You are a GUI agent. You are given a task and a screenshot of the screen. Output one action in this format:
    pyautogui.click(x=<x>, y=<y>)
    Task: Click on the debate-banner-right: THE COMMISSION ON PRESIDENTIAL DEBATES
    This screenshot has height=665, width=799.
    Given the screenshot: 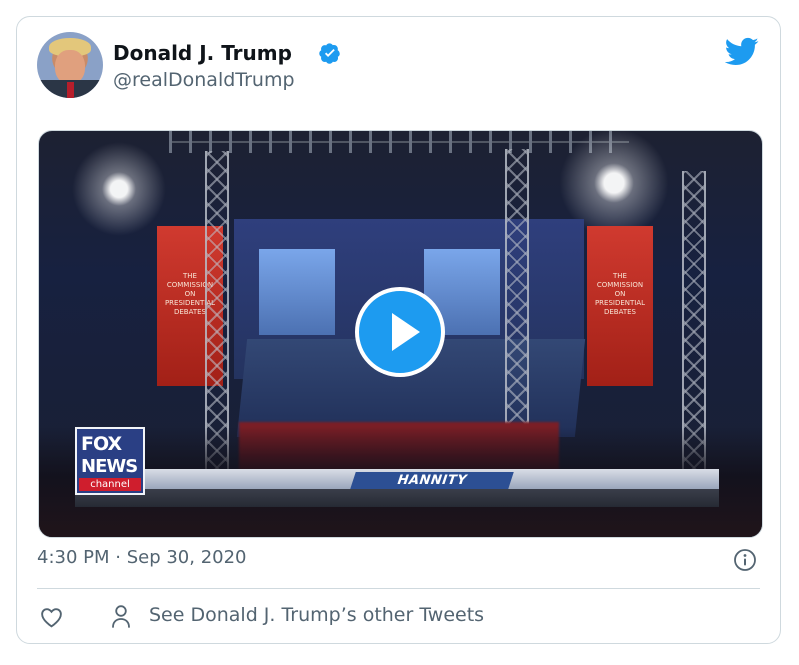 What is the action you would take?
    pyautogui.click(x=620, y=306)
    